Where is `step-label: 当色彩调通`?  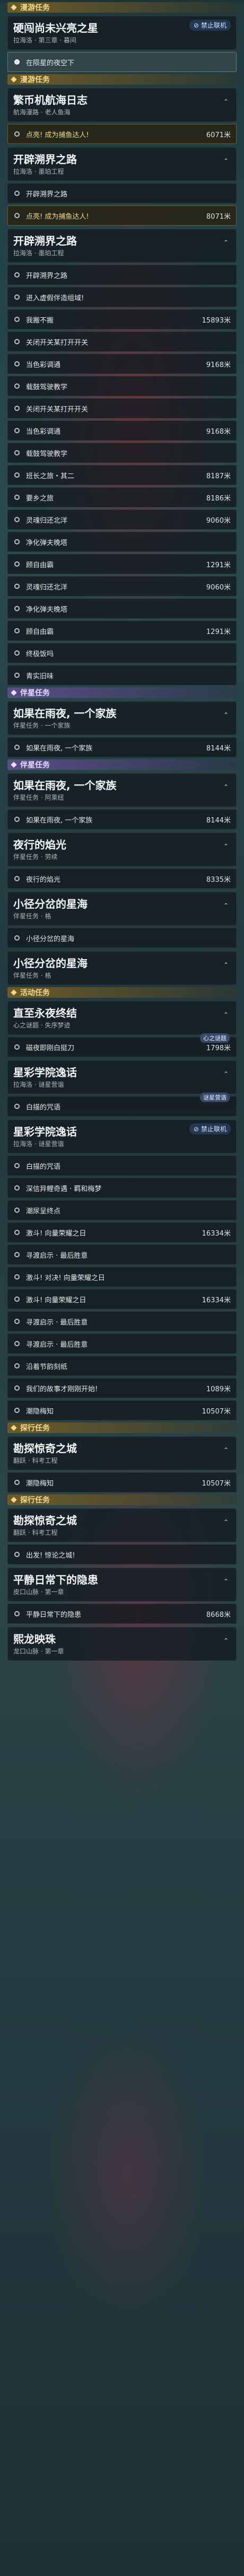 step-label: 当色彩调通 is located at coordinates (44, 431).